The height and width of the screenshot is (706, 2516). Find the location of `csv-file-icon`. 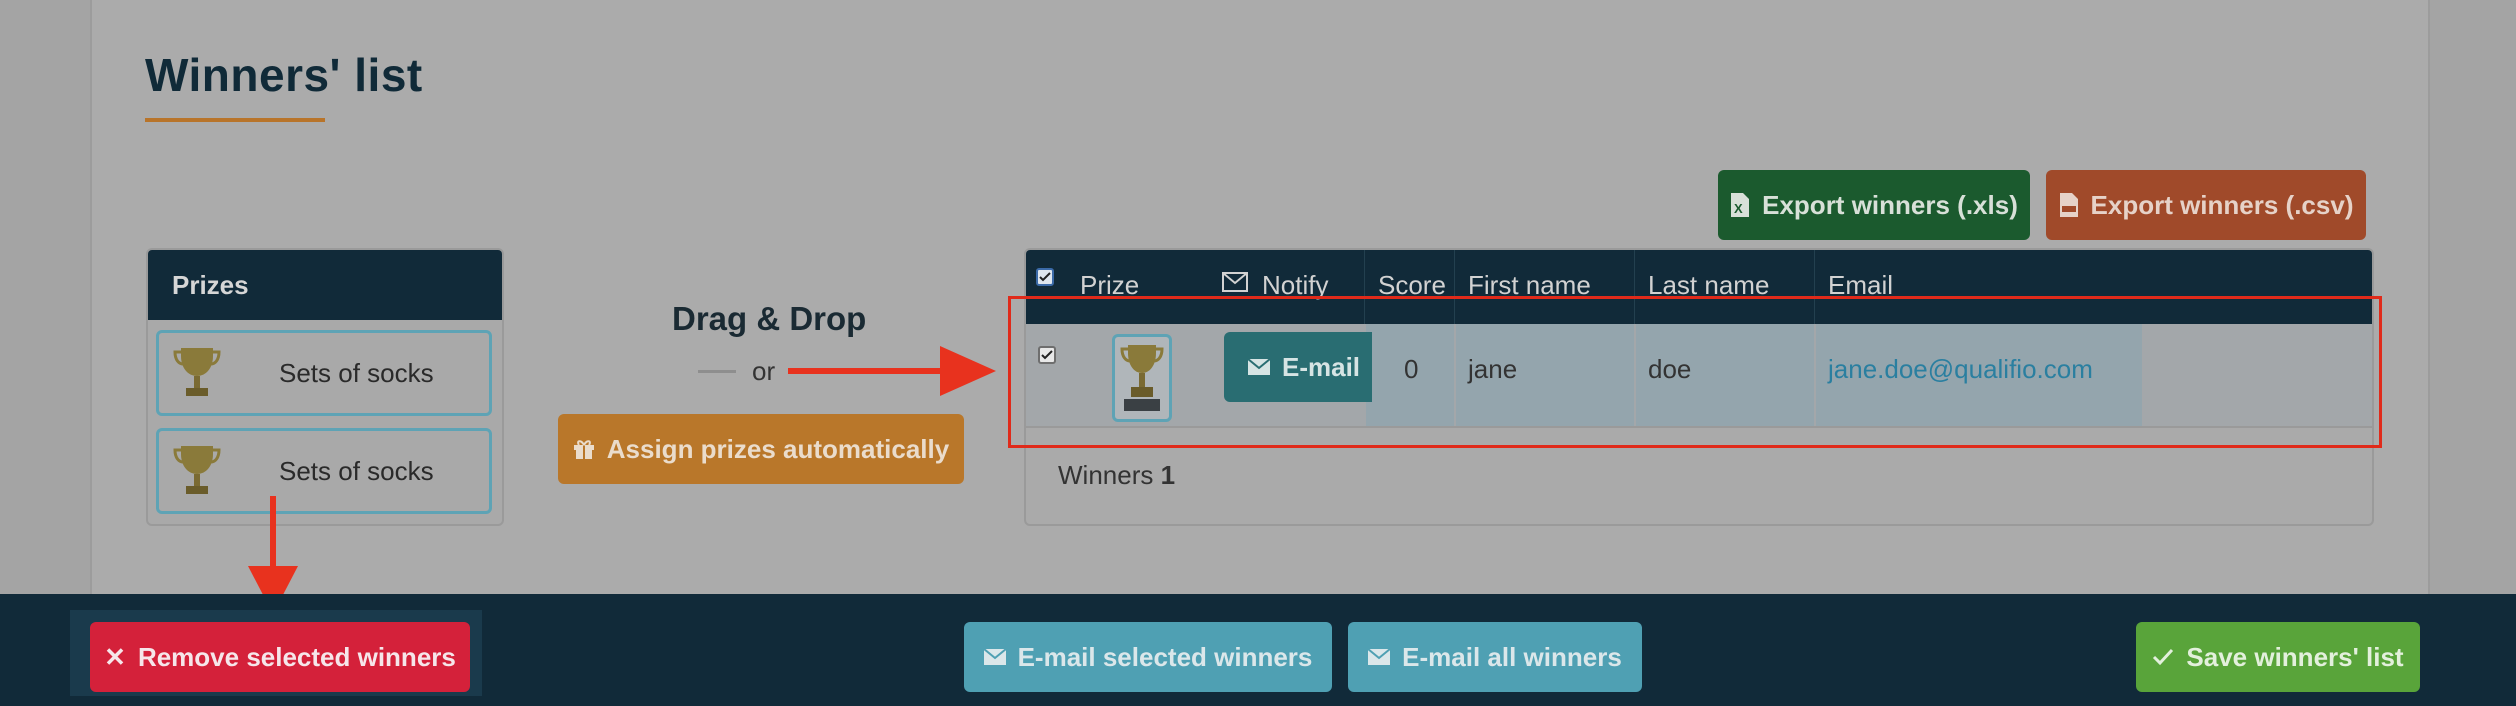

csv-file-icon is located at coordinates (2068, 205).